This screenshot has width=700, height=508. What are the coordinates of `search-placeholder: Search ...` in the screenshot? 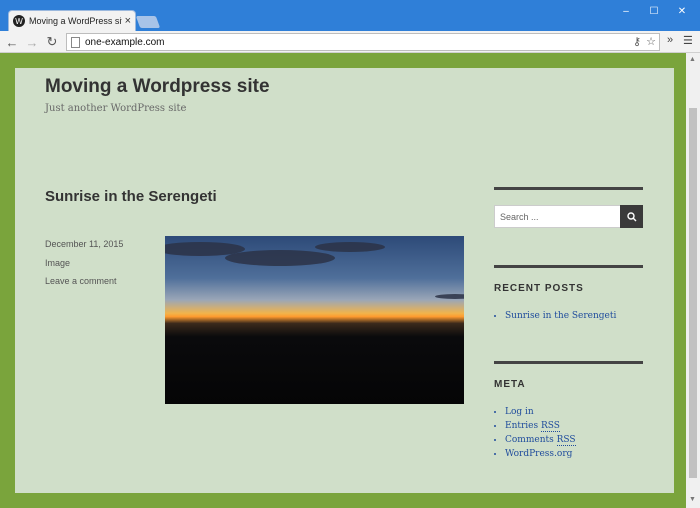 It's located at (519, 216).